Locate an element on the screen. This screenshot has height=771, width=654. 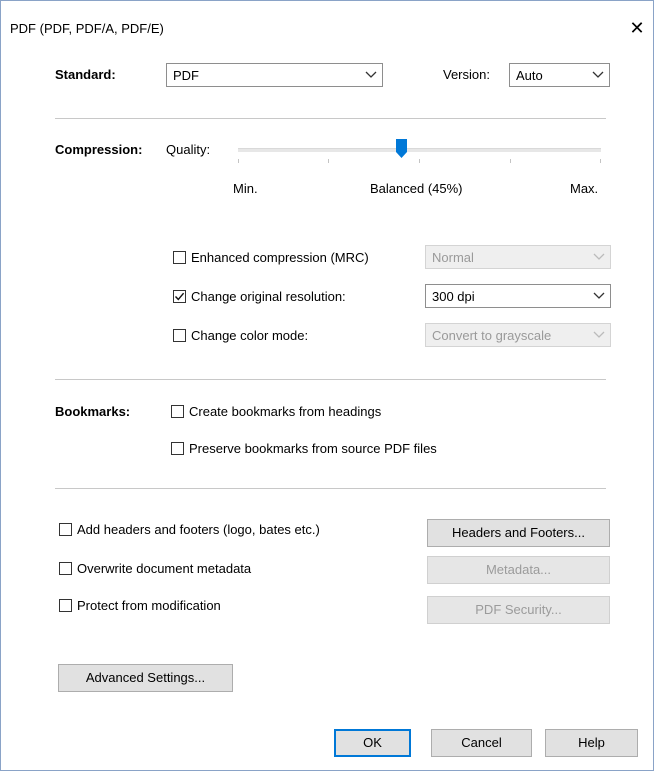
compression-label: Compression: is located at coordinates (99, 149).